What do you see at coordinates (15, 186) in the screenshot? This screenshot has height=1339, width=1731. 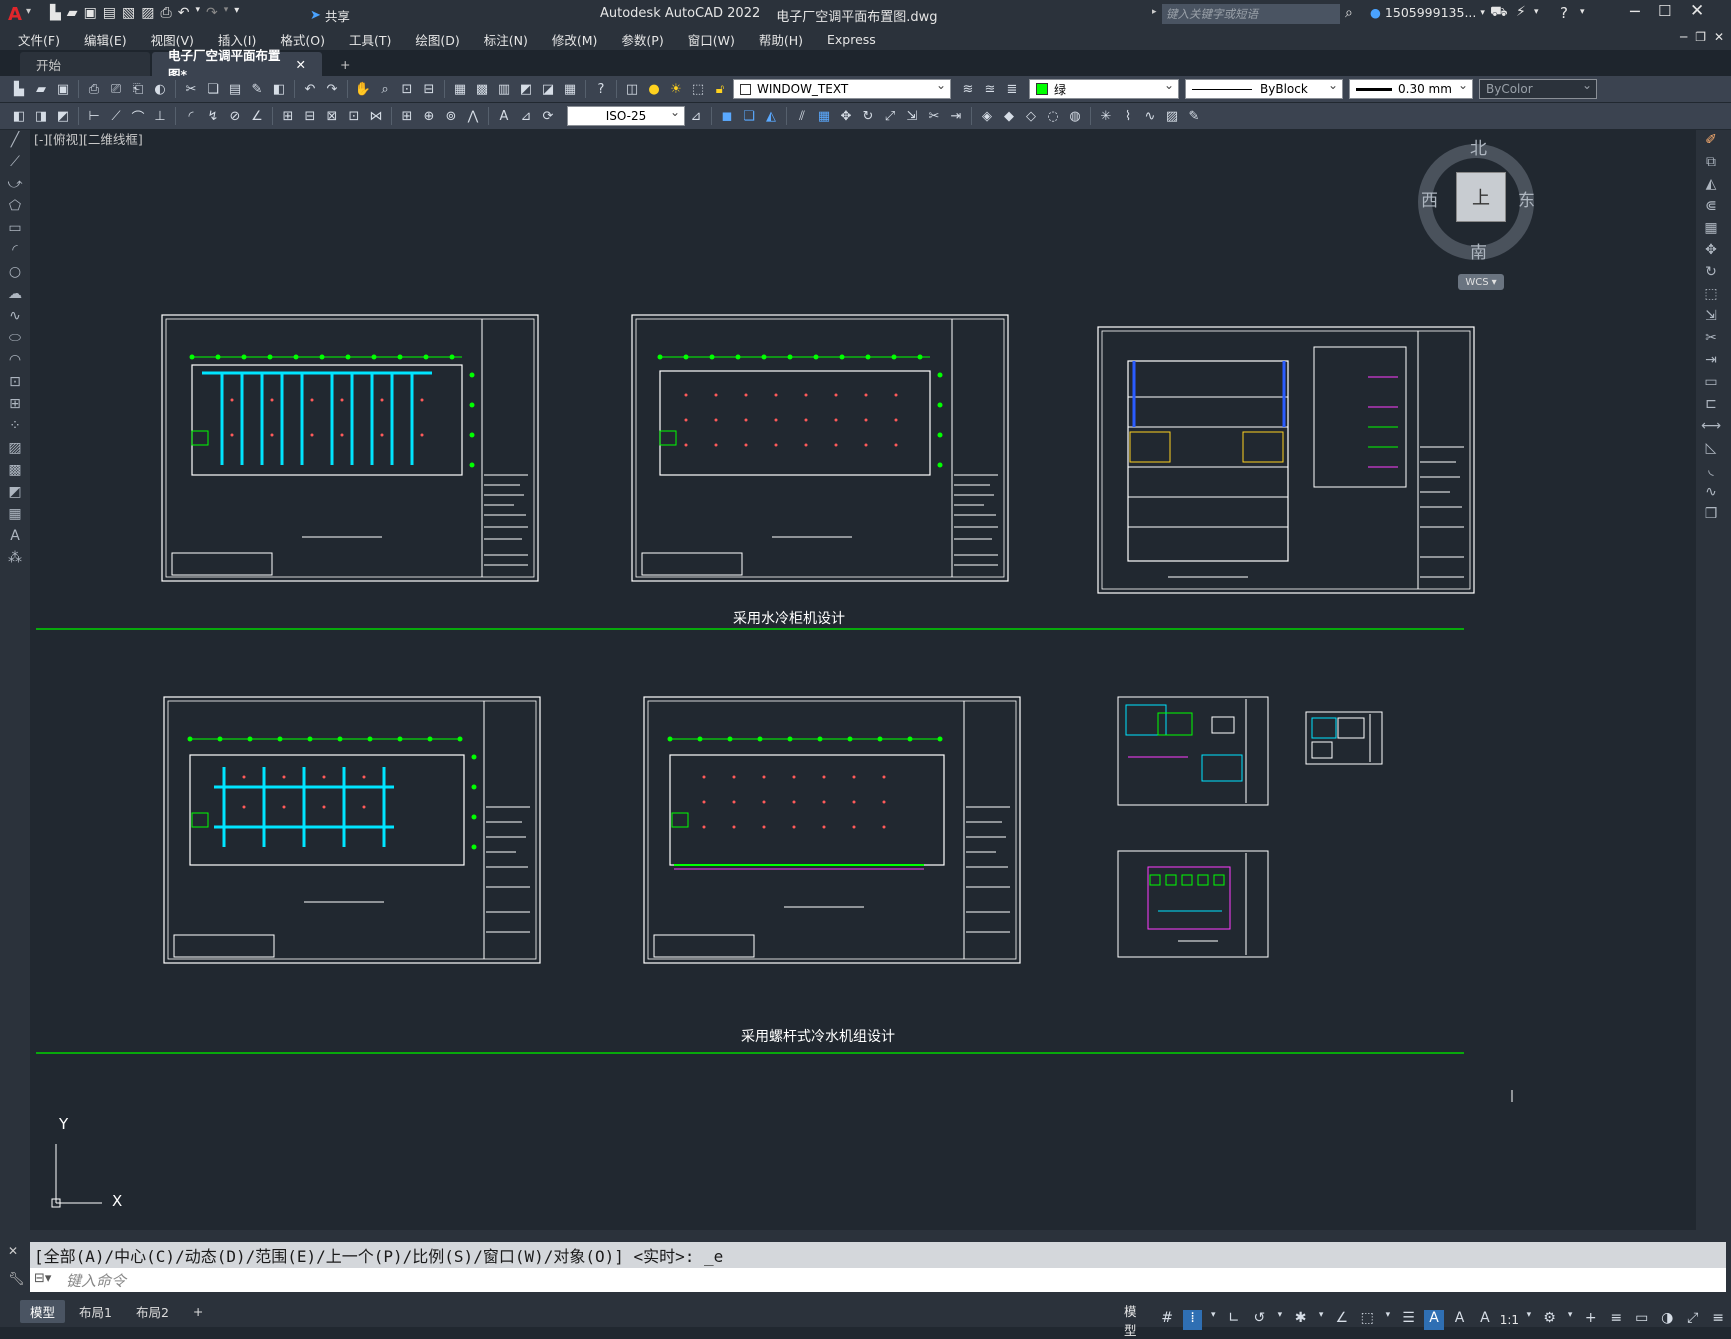 I see `polyline-icon: ⤻` at bounding box center [15, 186].